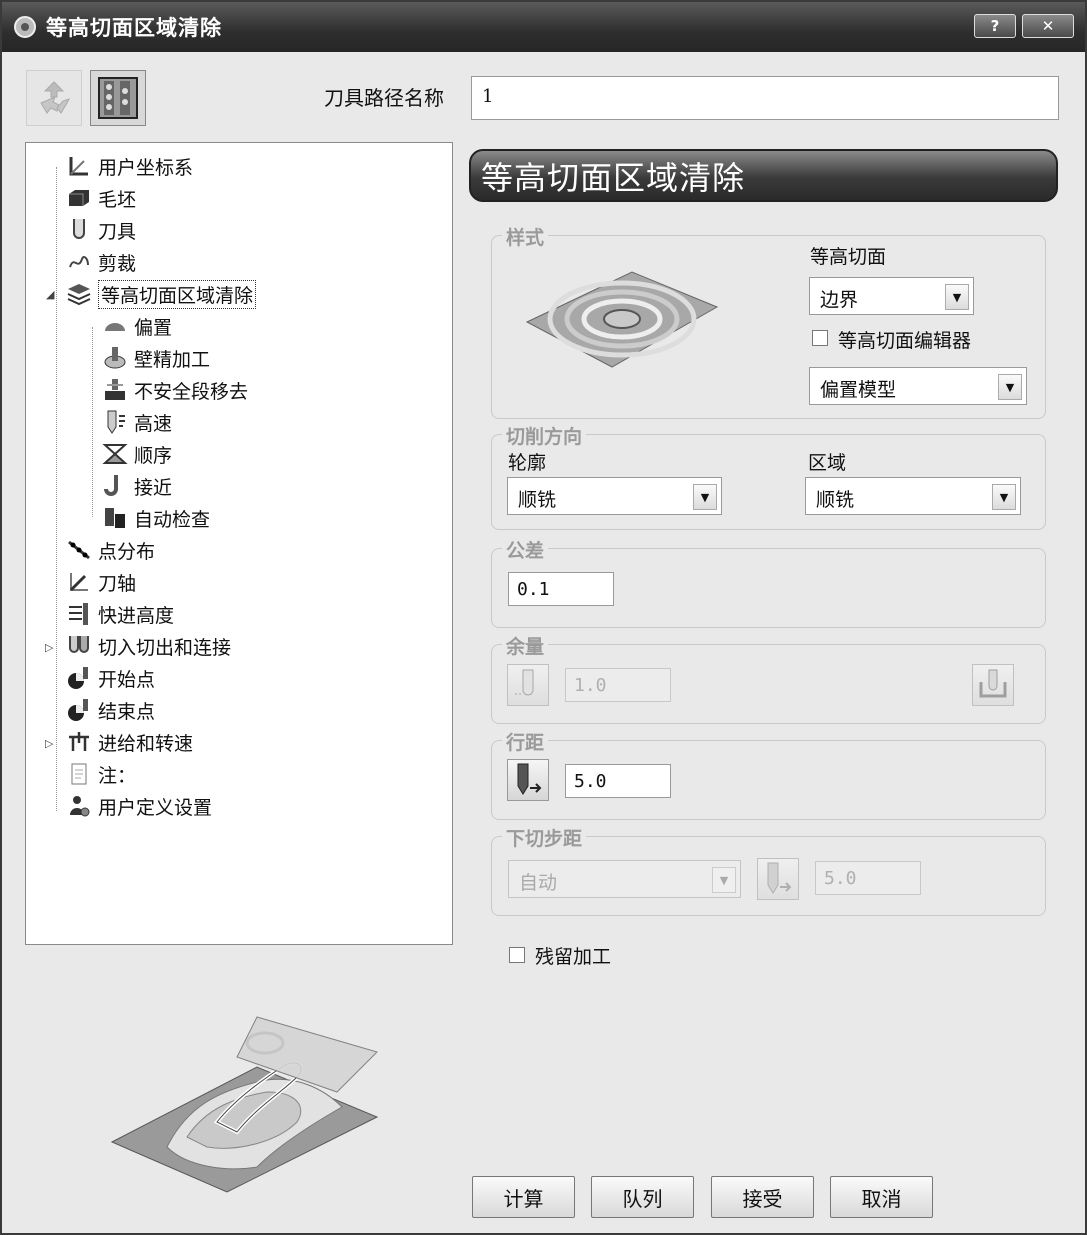 This screenshot has width=1087, height=1235. What do you see at coordinates (120, 614) in the screenshot?
I see `tree-item-rapid-height: 快进高度` at bounding box center [120, 614].